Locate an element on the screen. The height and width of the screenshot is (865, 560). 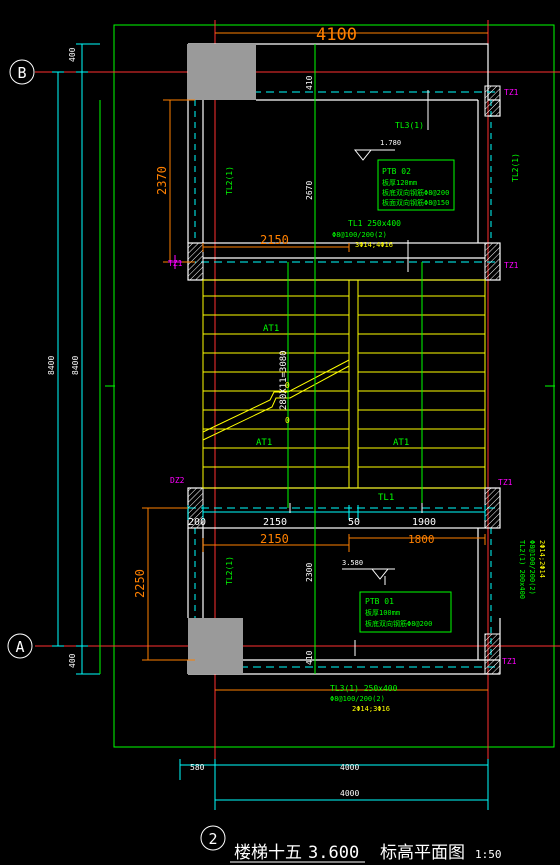
dim-bot-580: 580 is located at coordinates (197, 767).